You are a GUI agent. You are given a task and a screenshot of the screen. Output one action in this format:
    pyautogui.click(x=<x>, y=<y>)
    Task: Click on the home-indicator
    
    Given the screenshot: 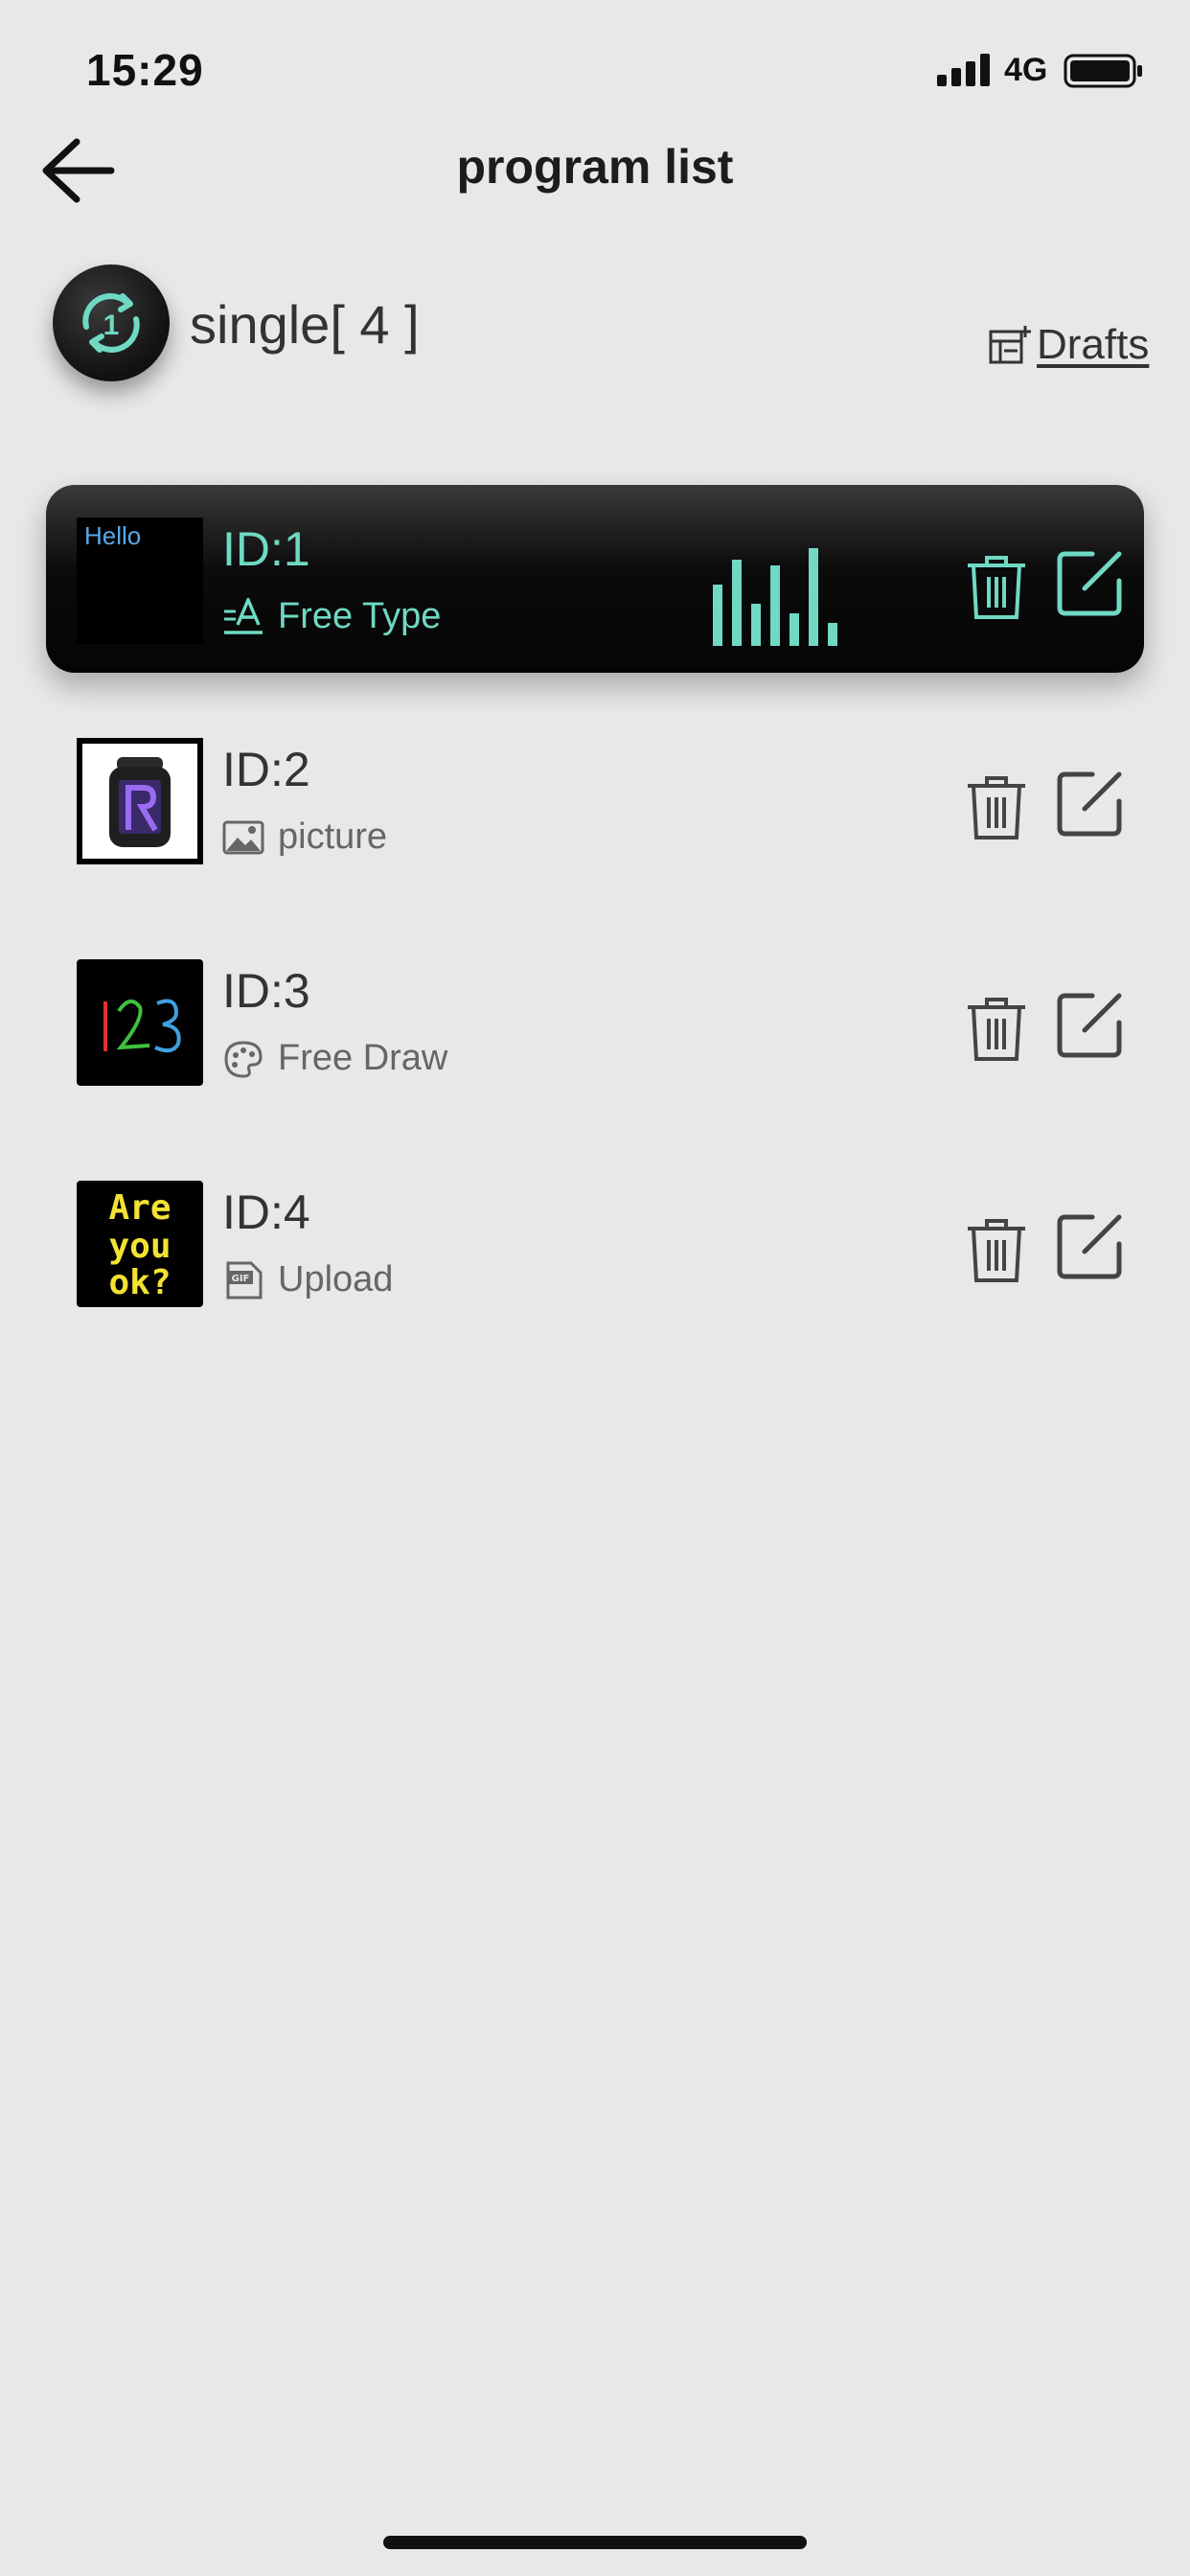 What is the action you would take?
    pyautogui.click(x=595, y=2542)
    